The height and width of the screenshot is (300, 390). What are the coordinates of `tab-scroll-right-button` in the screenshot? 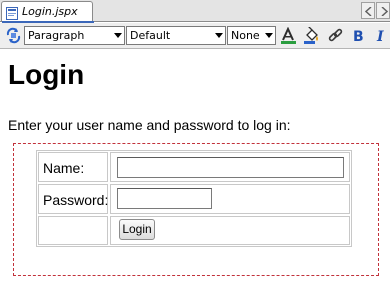 It's located at (383, 10).